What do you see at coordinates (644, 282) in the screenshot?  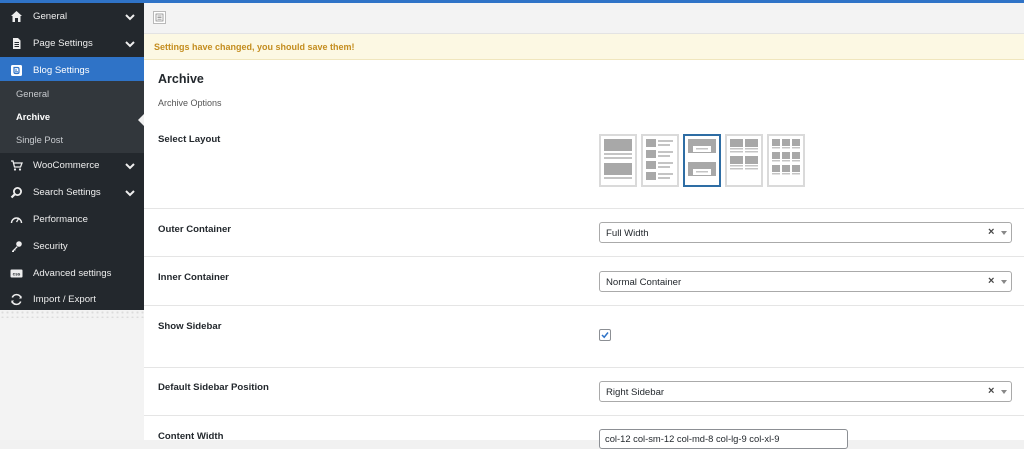 I see `select-value: Normal Container` at bounding box center [644, 282].